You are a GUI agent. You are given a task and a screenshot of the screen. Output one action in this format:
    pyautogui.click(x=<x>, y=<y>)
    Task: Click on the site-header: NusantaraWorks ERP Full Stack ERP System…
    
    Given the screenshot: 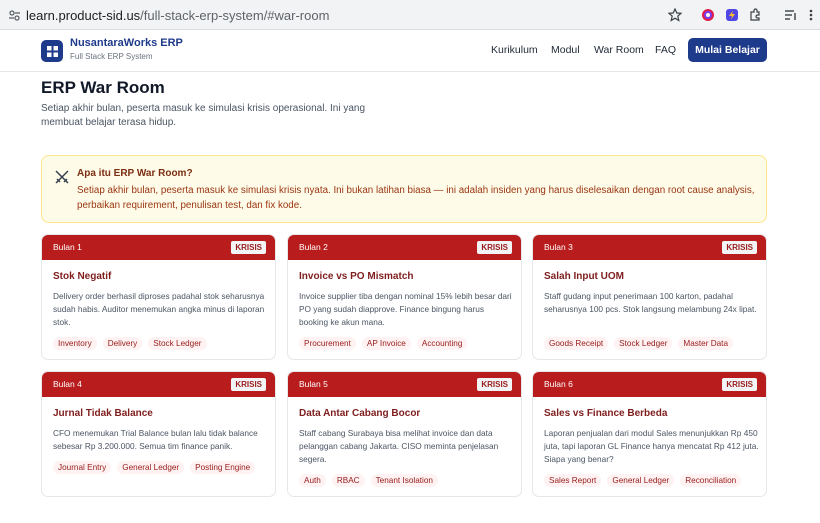 What is the action you would take?
    pyautogui.click(x=410, y=51)
    